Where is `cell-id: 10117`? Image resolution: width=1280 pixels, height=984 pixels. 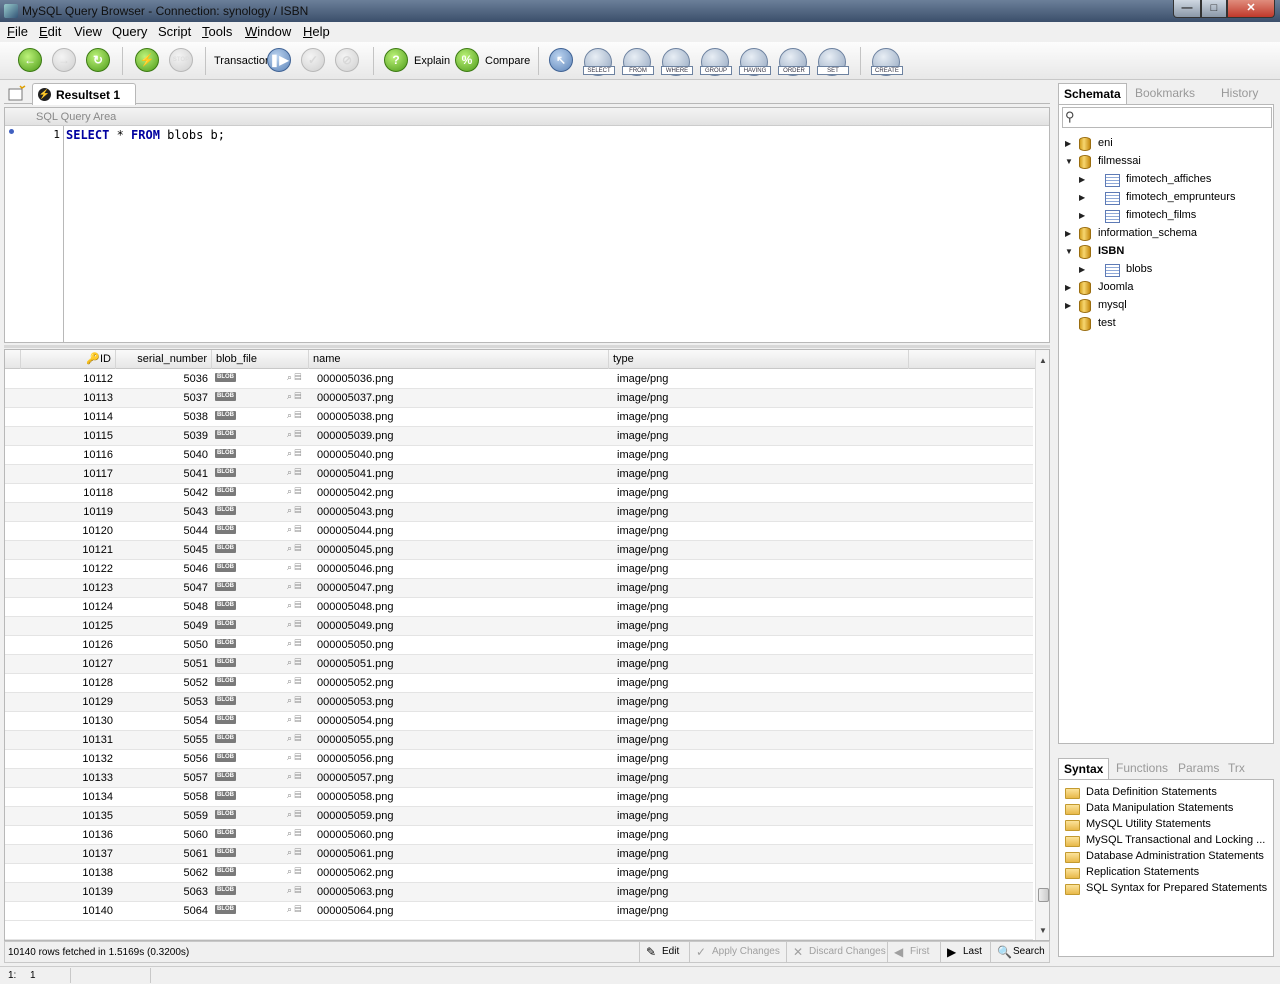 cell-id: 10117 is located at coordinates (67, 474).